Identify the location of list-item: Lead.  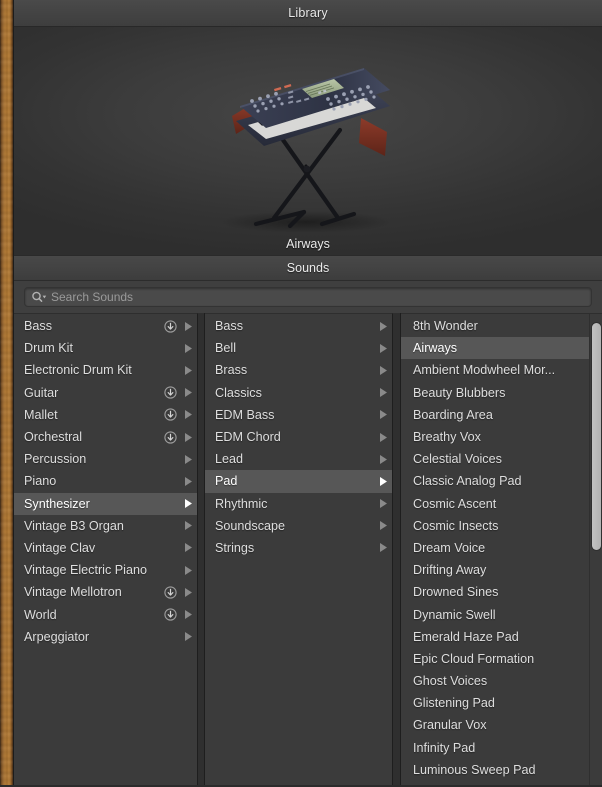
(298, 459).